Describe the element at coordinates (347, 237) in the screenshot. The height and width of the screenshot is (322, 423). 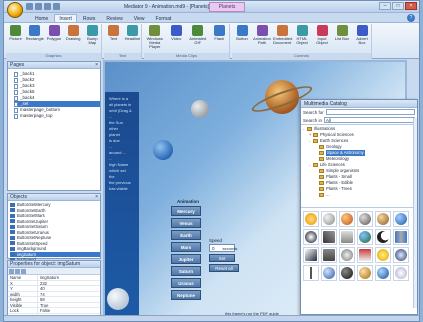
I see `rocket-thumbnail` at that location.